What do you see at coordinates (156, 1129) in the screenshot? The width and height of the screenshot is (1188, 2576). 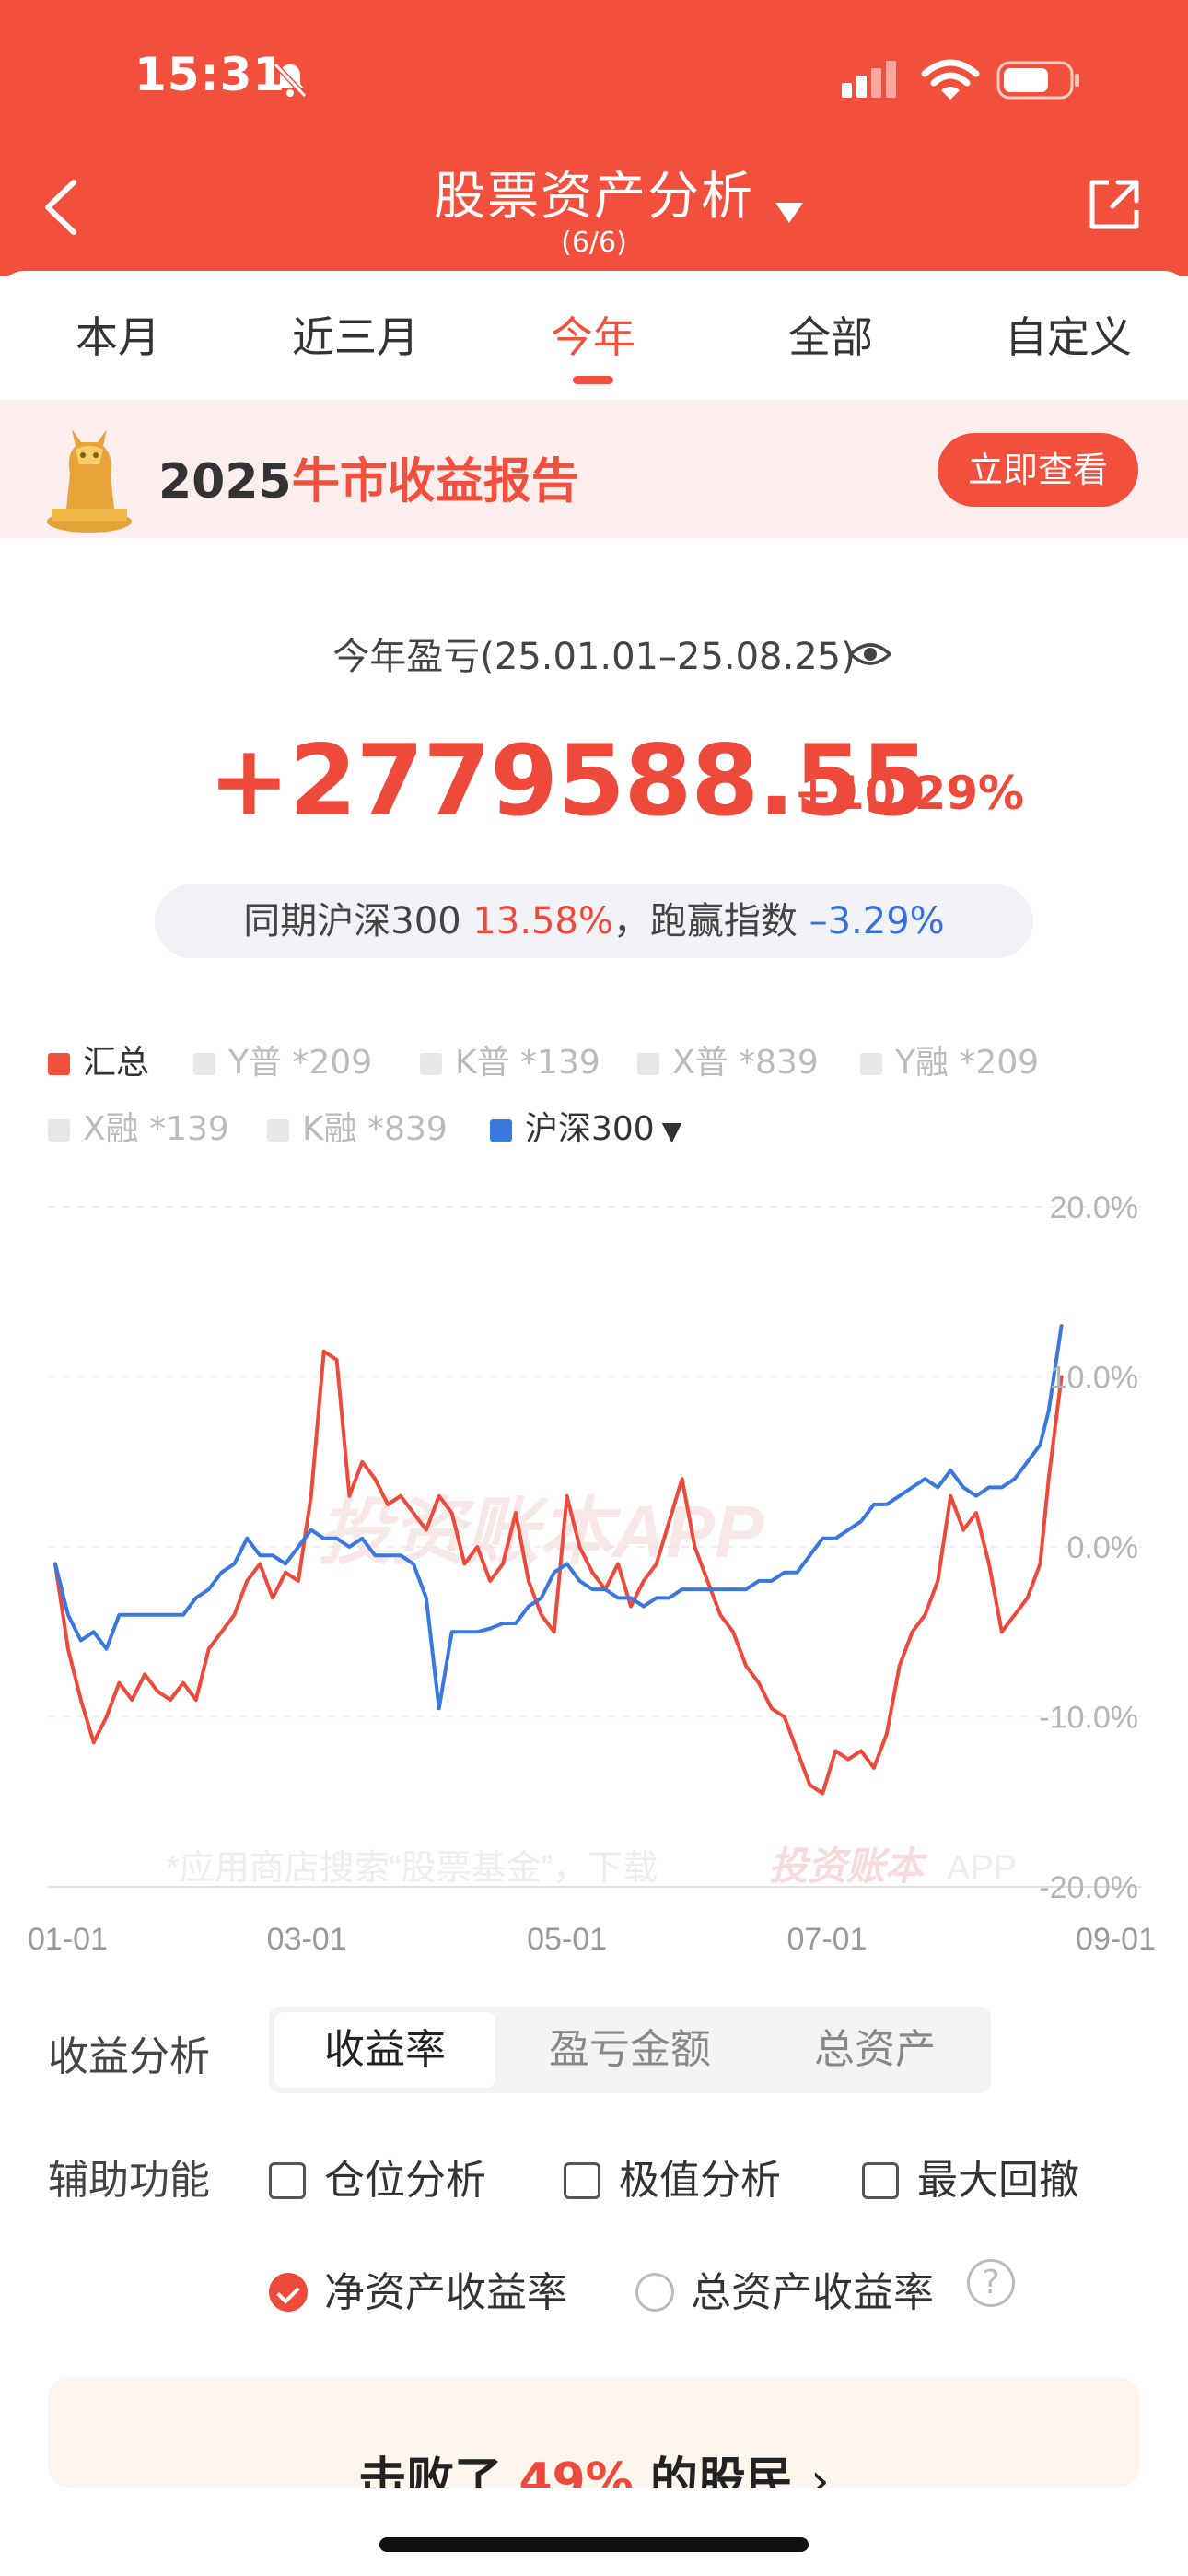 I see `legend-label: X融 *139` at bounding box center [156, 1129].